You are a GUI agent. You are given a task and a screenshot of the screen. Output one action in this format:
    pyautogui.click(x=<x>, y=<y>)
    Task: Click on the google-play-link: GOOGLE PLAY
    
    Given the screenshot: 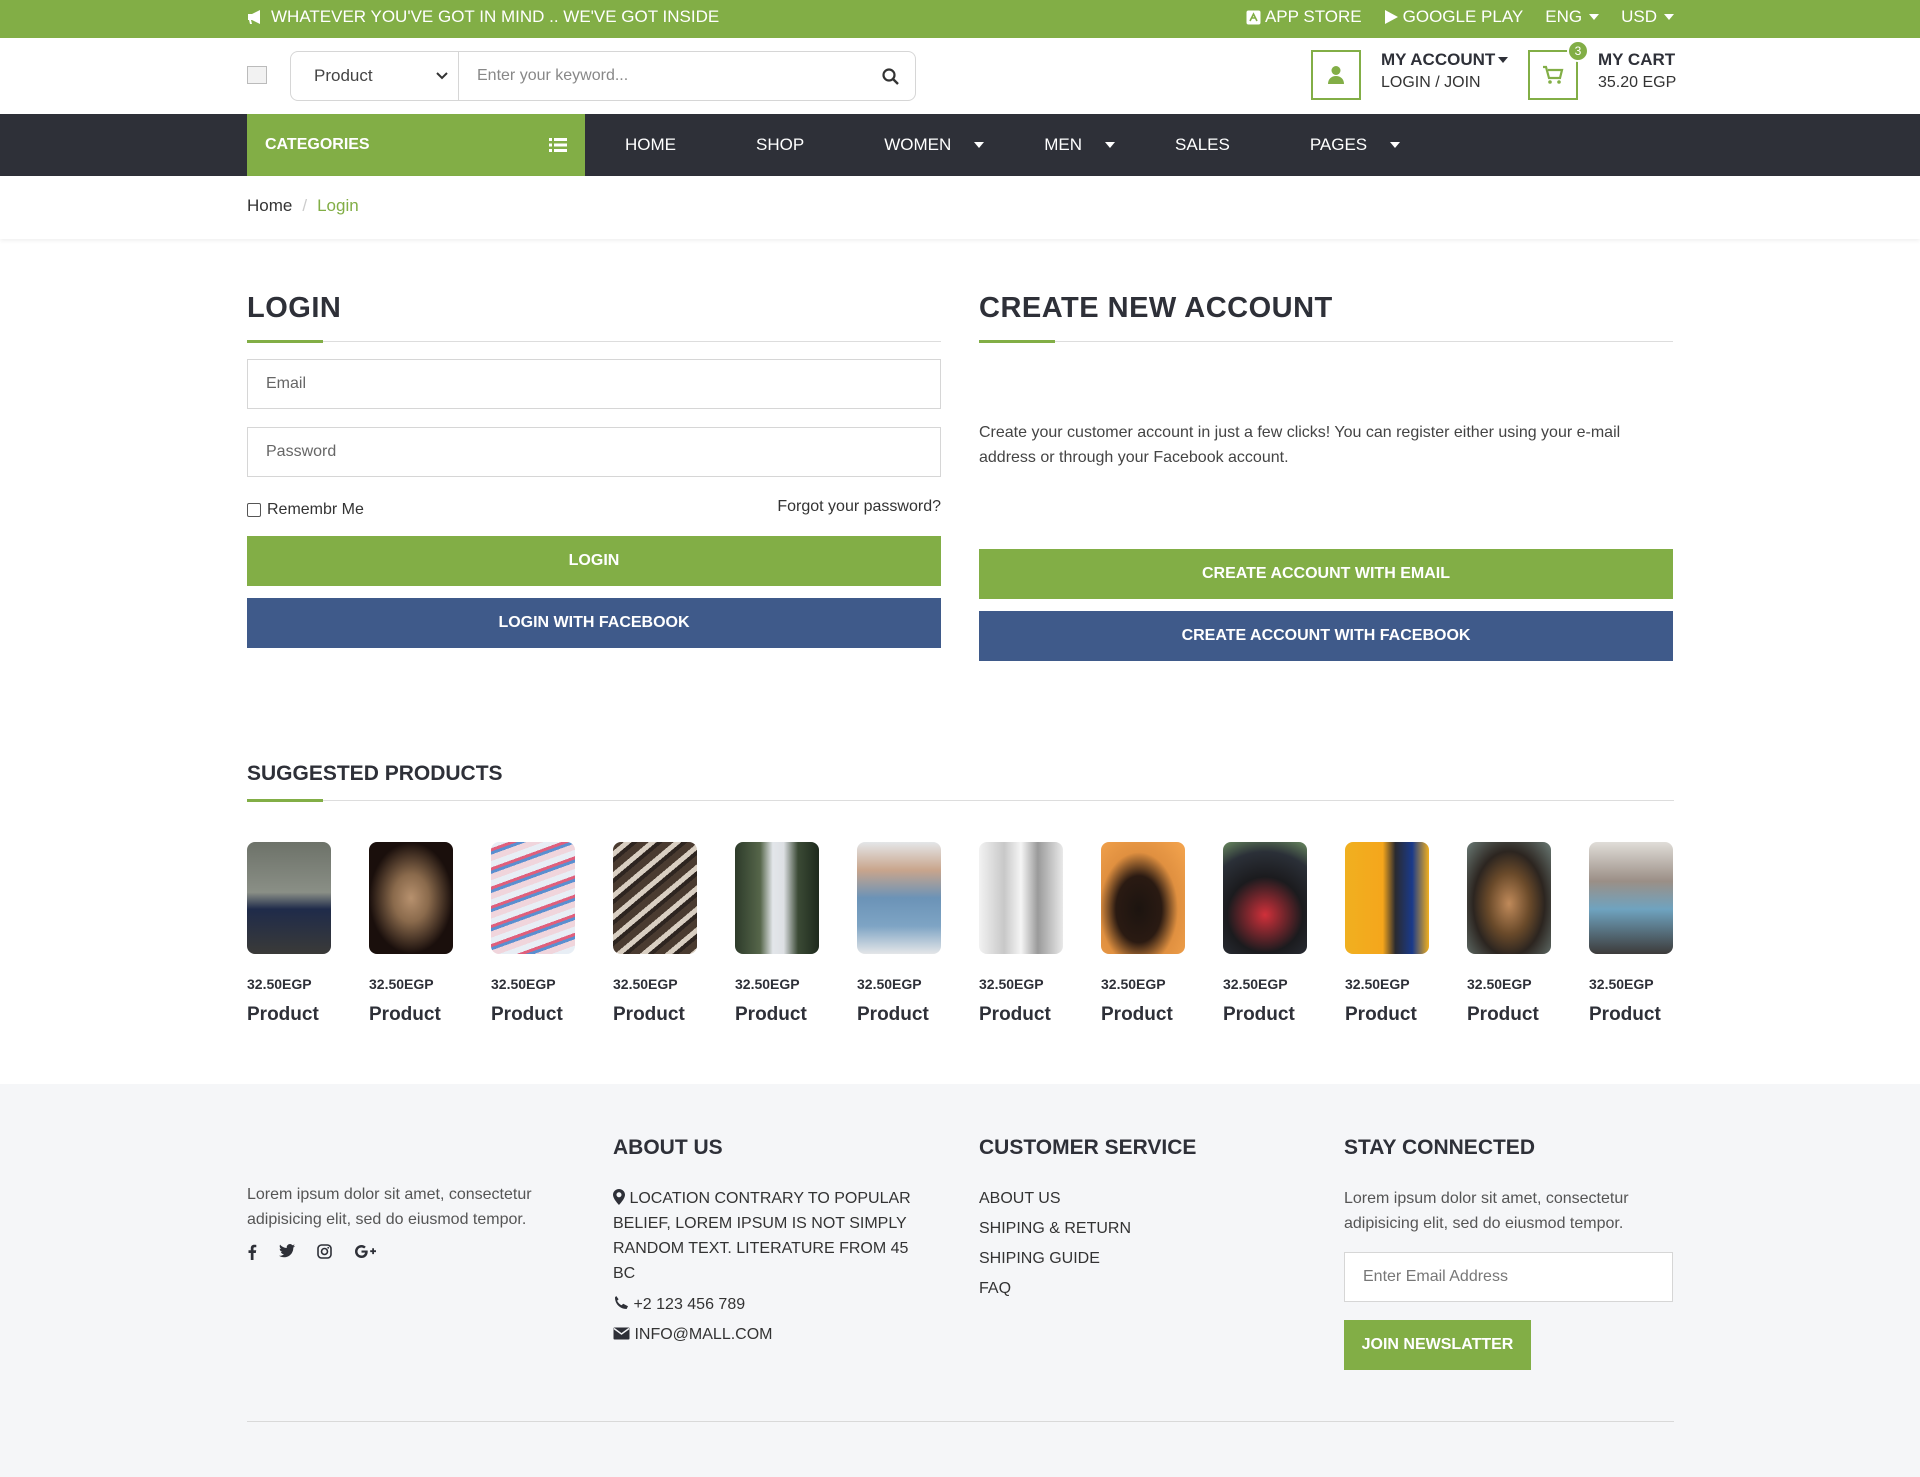 What is the action you would take?
    pyautogui.click(x=1453, y=17)
    